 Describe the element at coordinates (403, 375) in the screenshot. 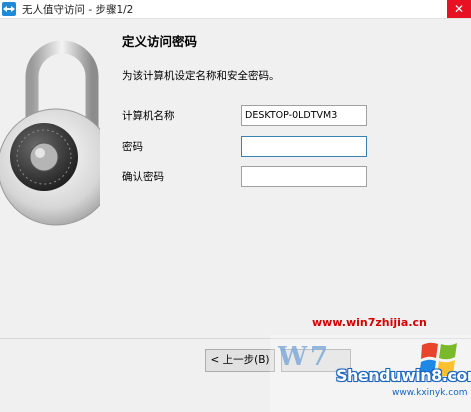

I see `watermark-brand: Shenduwin8.com` at that location.